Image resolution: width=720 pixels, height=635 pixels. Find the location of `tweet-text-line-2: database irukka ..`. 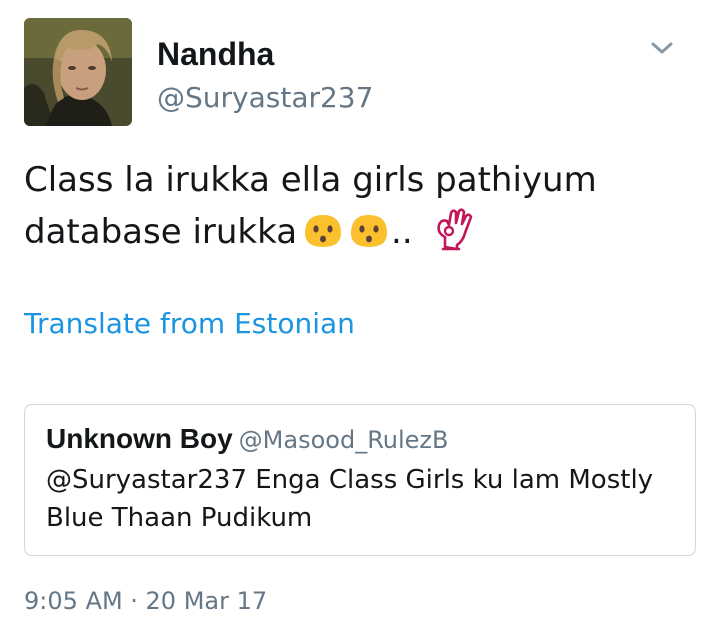

tweet-text-line-2: database irukka .. is located at coordinates (354, 232).